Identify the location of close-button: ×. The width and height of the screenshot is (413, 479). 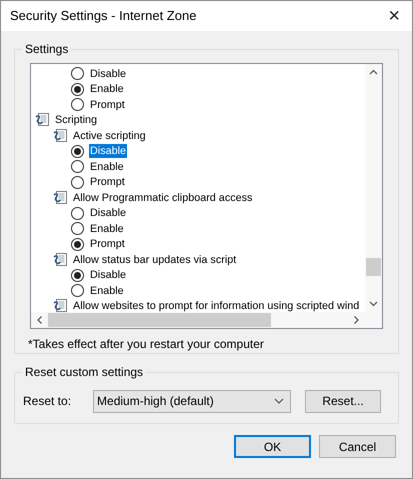
(394, 16).